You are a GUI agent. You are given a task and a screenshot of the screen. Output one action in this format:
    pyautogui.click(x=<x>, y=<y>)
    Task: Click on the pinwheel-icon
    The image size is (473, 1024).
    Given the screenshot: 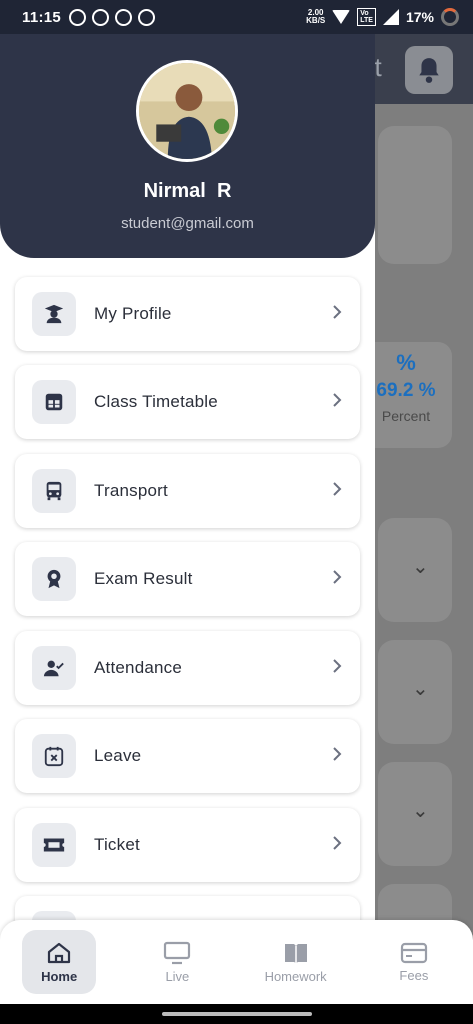 What is the action you would take?
    pyautogui.click(x=124, y=17)
    